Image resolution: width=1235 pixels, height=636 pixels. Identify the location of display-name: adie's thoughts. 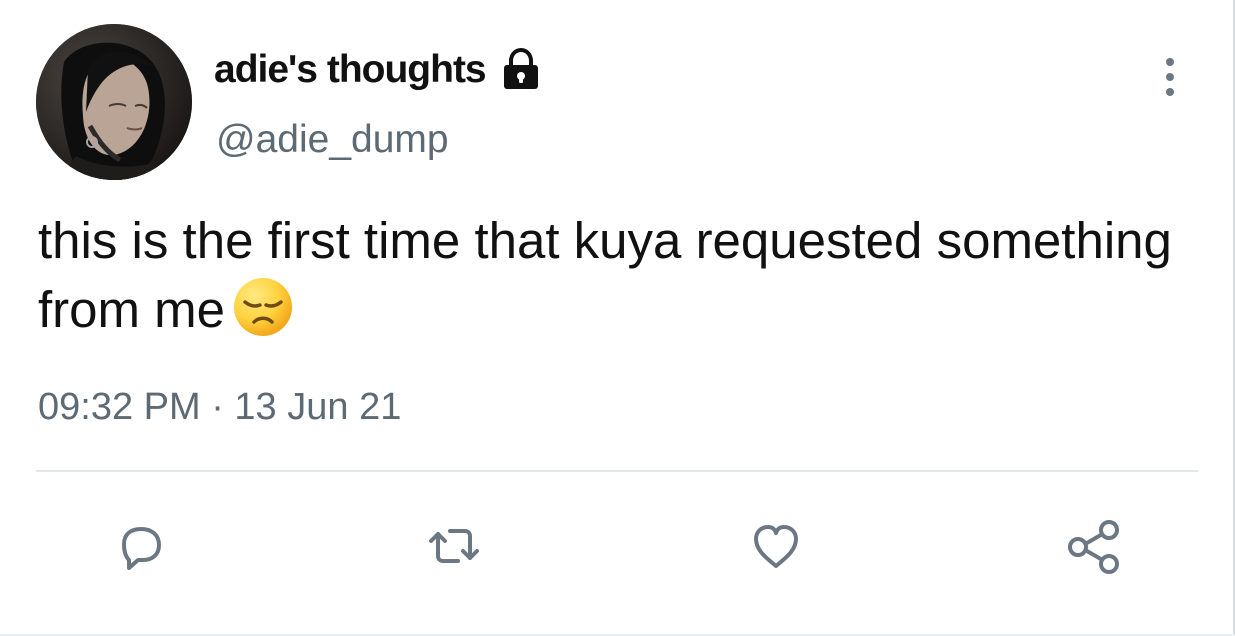
(350, 70).